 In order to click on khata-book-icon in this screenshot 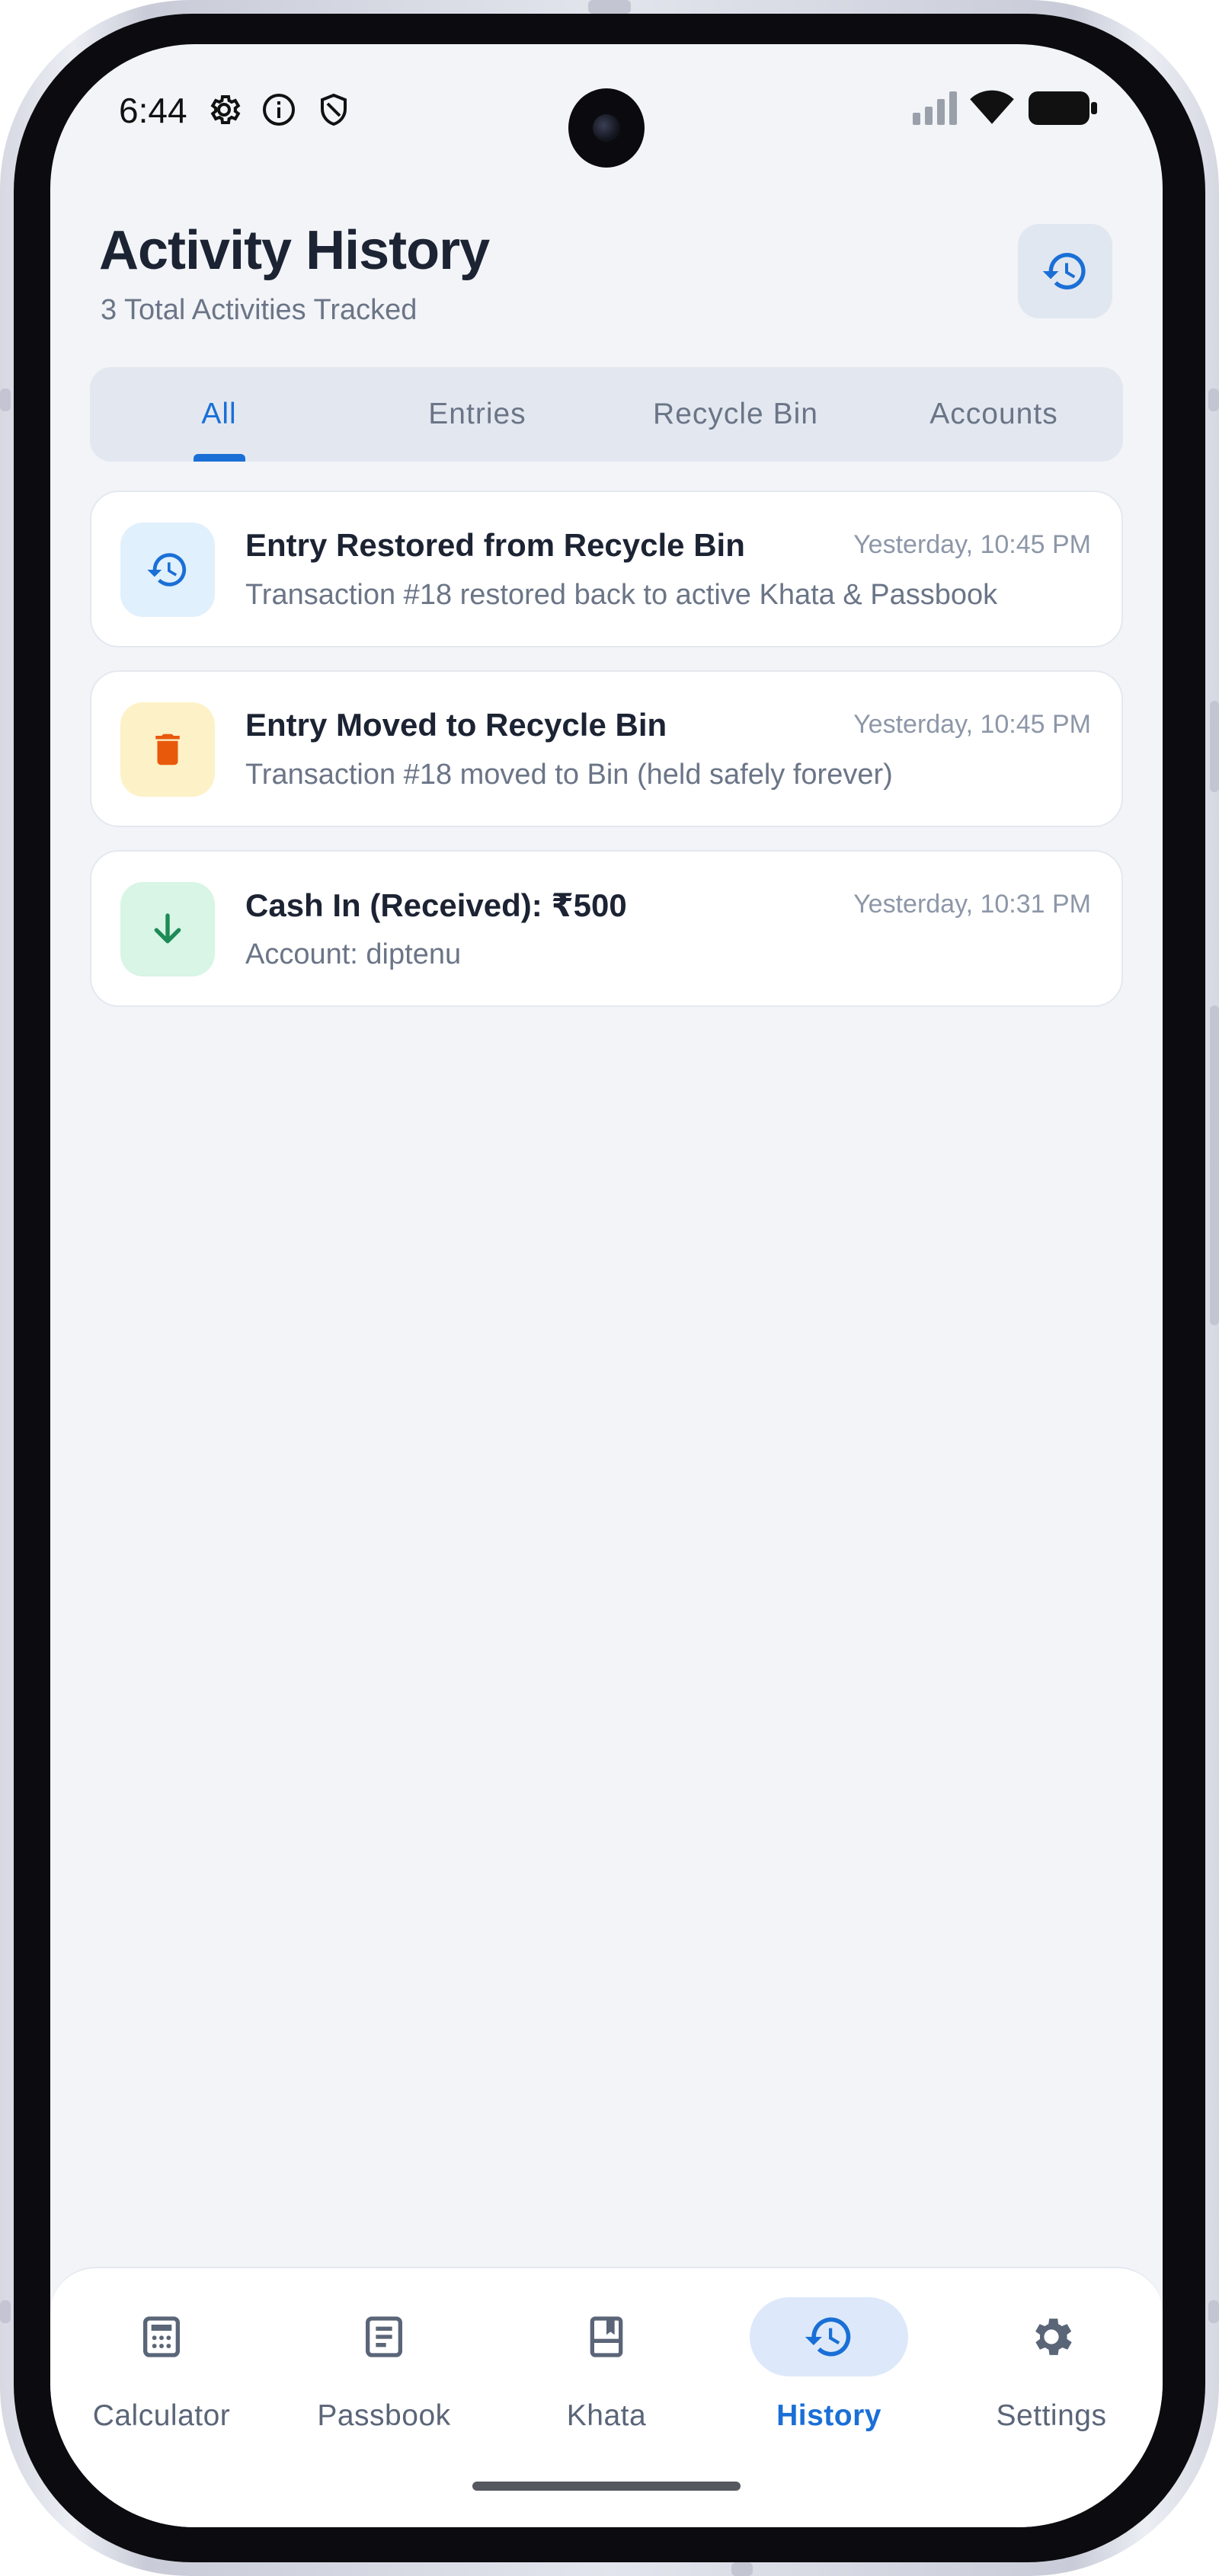, I will do `click(606, 2337)`.